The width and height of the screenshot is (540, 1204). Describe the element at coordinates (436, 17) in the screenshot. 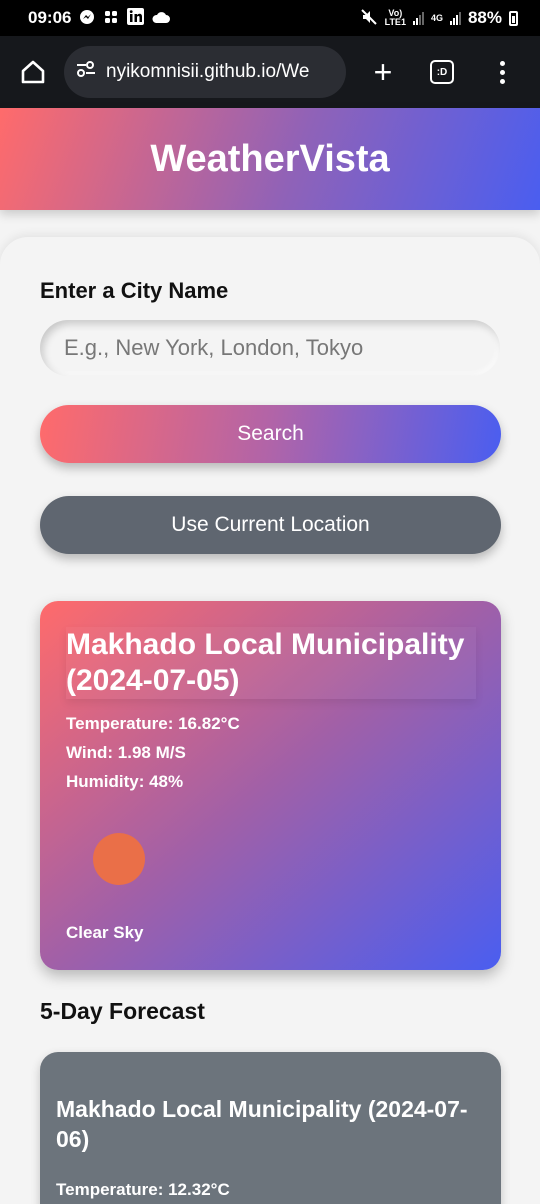

I see `network-type: 4G` at that location.